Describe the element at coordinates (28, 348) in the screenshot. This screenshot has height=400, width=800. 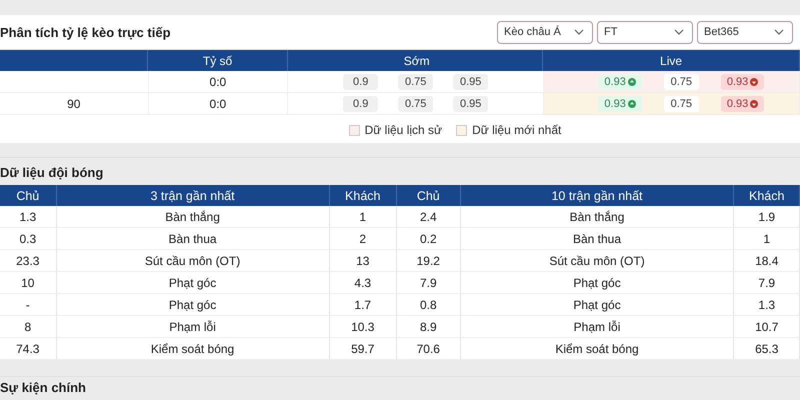
I see `table-cell: 74.3` at that location.